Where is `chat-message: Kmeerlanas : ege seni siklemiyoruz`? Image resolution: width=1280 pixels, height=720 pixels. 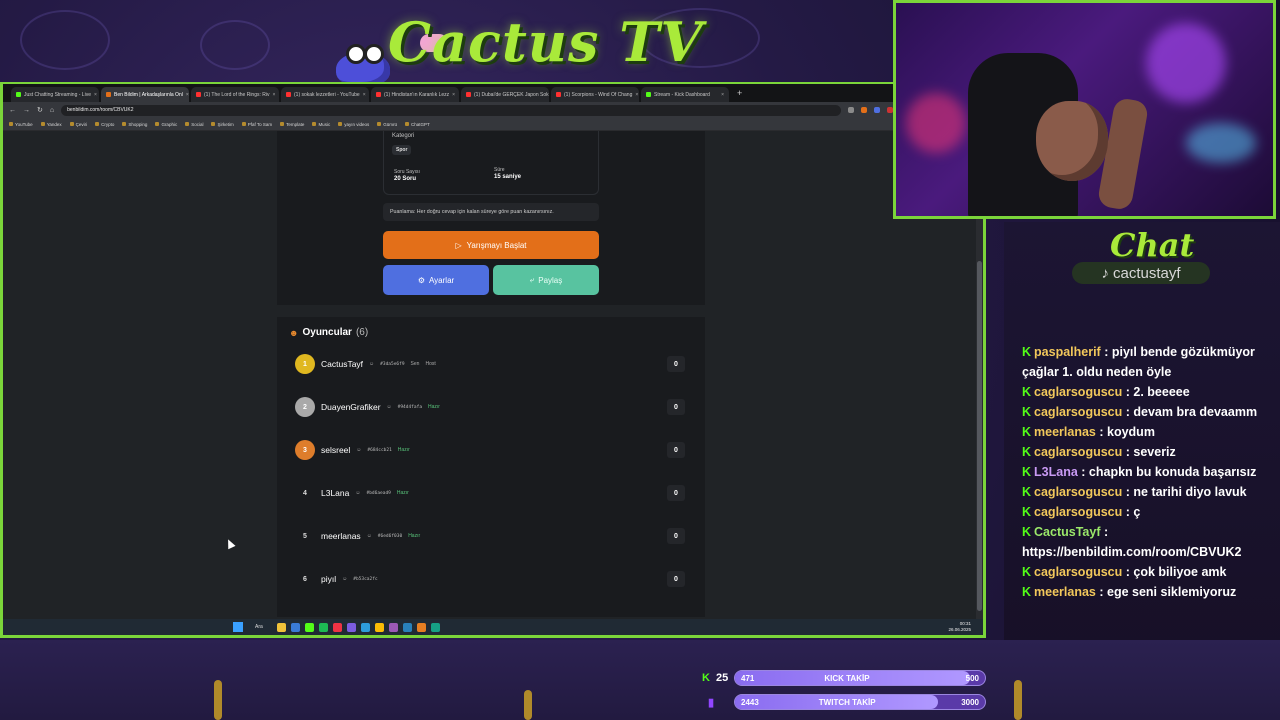
chat-message: Kmeerlanas : ege seni siklemiyoruz is located at coordinates (1147, 592).